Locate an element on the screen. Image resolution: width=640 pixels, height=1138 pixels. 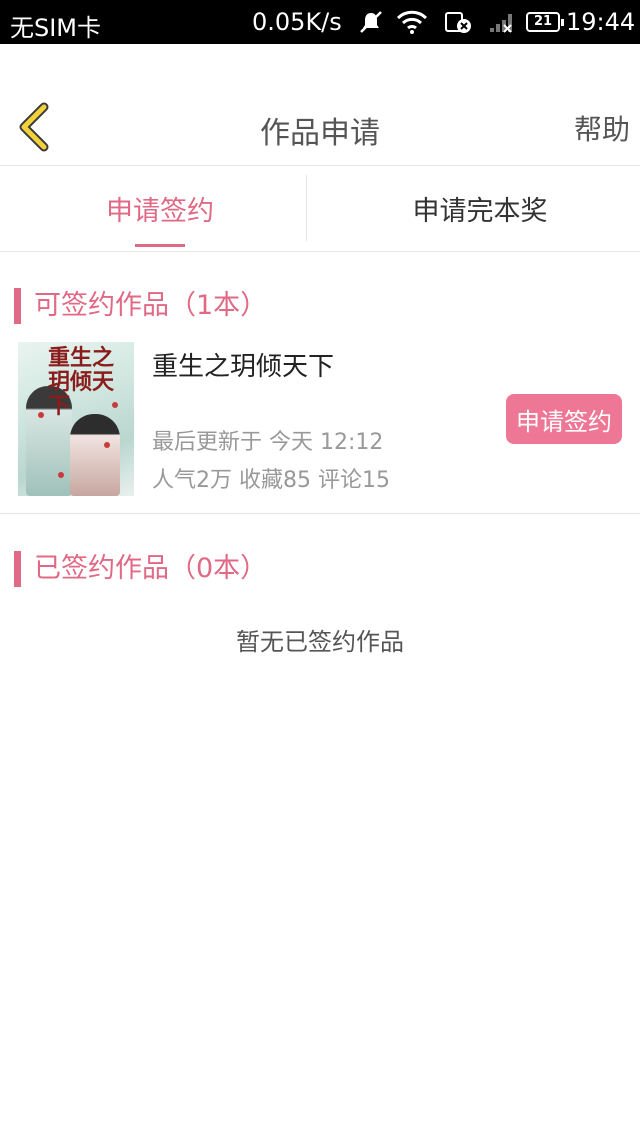
book-stats: 人气2万 收藏85 评论15 is located at coordinates (271, 480).